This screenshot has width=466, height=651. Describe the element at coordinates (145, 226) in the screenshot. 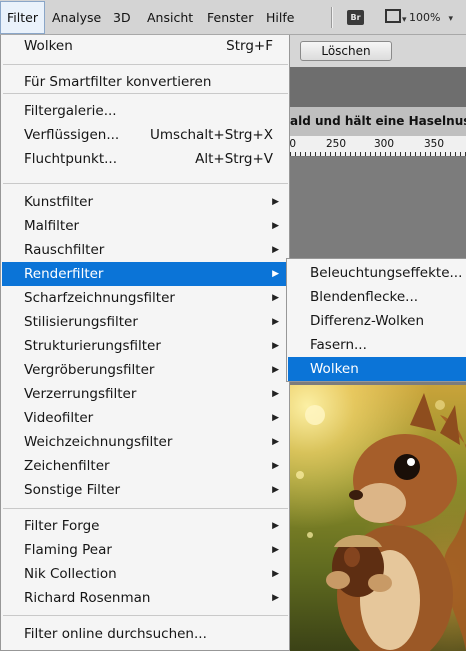

I see `menu-item-malfilter: Malfilter ▶` at that location.